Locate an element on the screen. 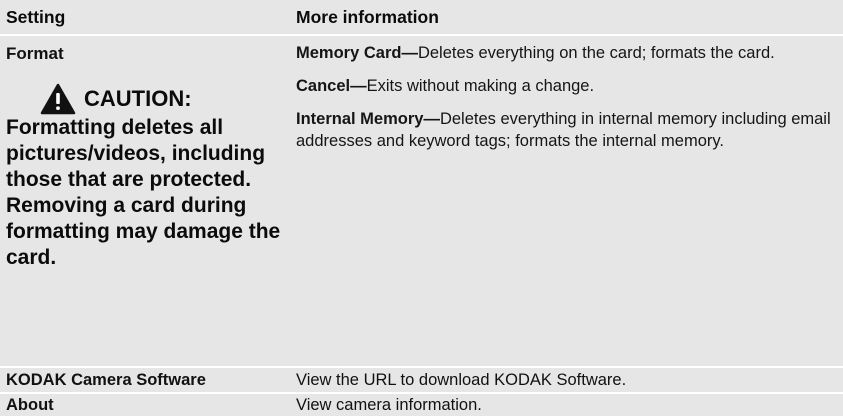  warning-triangle-icon is located at coordinates (58, 99).